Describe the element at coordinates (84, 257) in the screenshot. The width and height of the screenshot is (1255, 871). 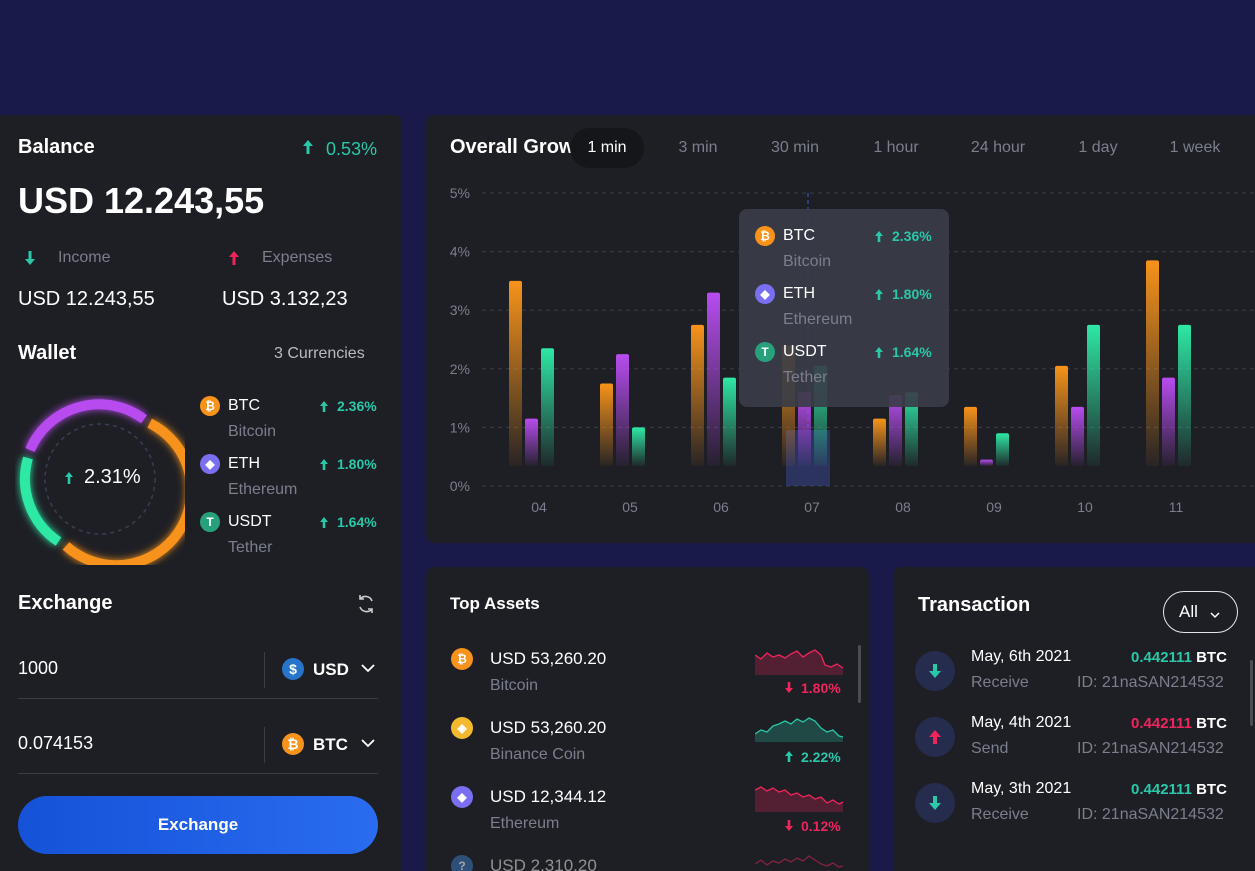
I see `income-label: Income` at that location.